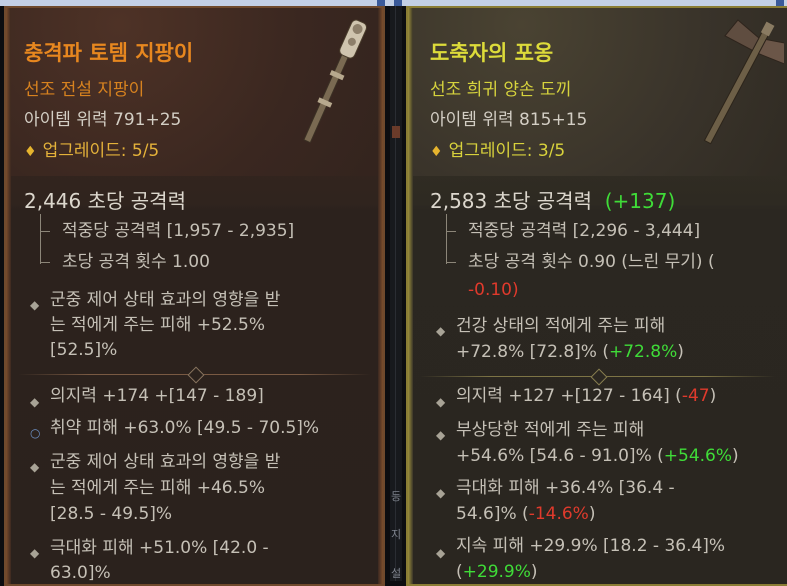  Describe the element at coordinates (713, 396) in the screenshot. I see `affix-willpower-close: )` at that location.